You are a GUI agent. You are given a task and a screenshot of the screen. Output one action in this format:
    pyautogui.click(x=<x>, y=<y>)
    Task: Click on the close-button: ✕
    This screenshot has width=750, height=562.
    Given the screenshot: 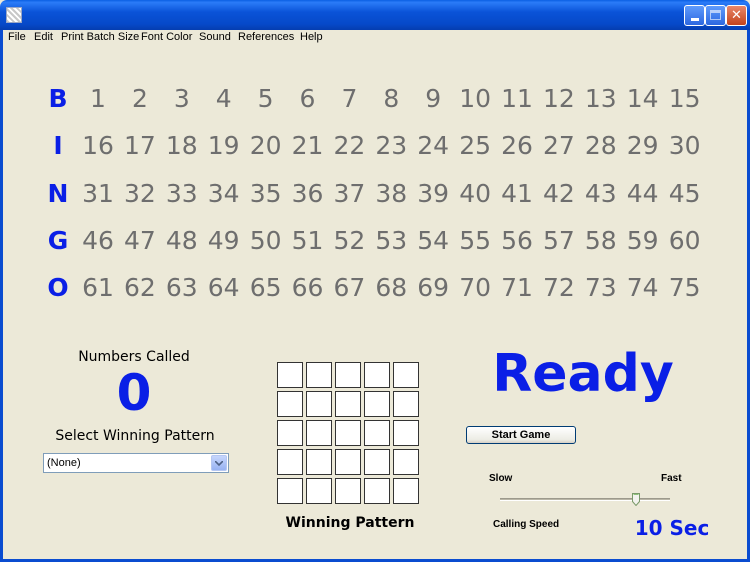 What is the action you would take?
    pyautogui.click(x=736, y=15)
    